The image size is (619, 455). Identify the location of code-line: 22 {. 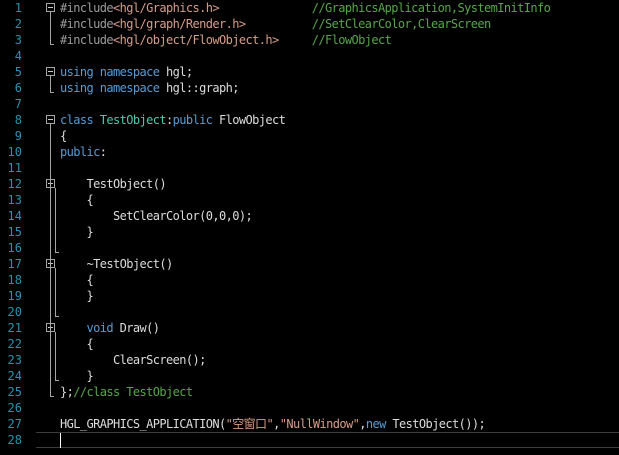
(309, 344).